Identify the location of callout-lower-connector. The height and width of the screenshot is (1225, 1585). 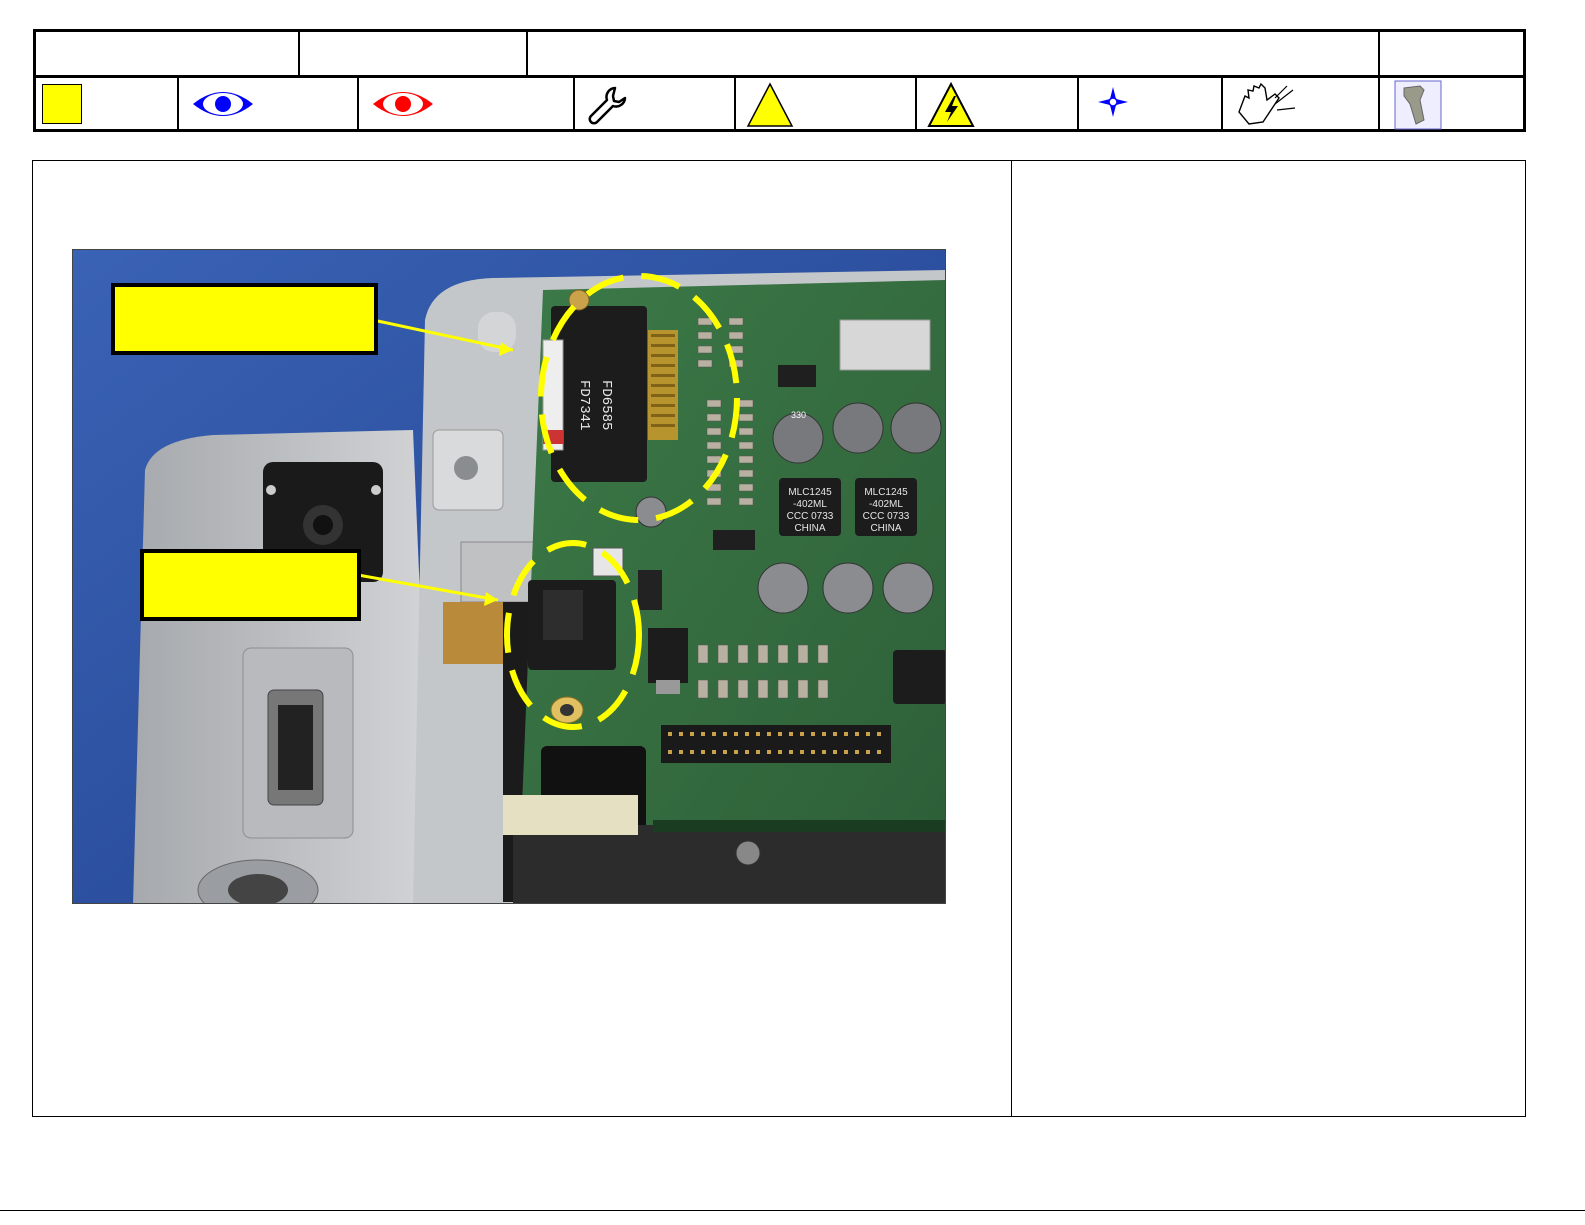
(250, 585).